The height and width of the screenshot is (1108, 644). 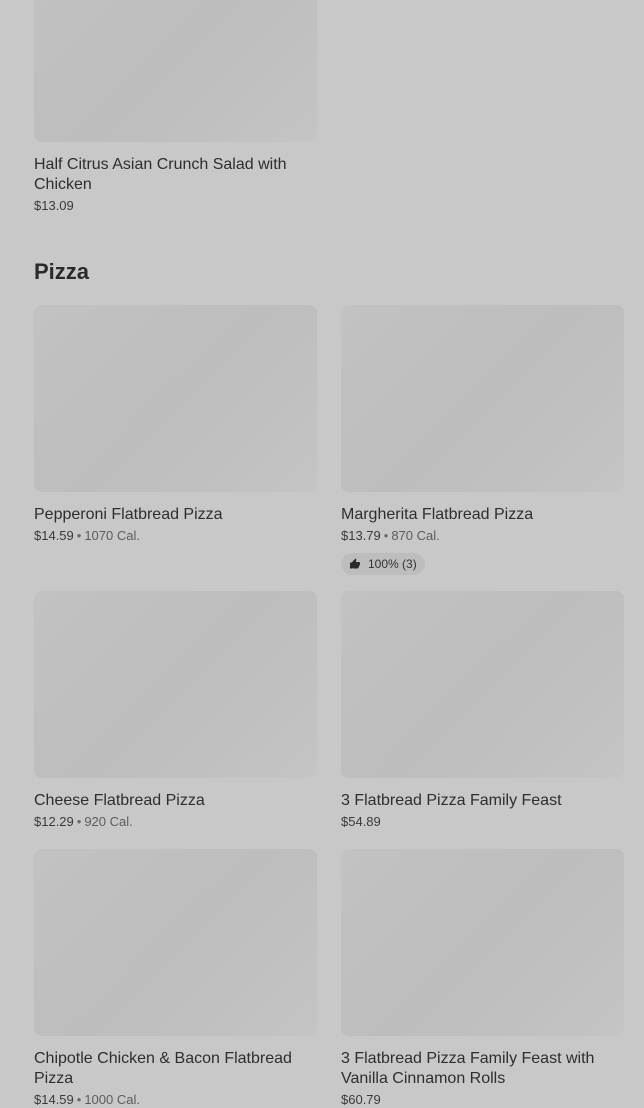 What do you see at coordinates (54, 205) in the screenshot?
I see `item-price: $13.09` at bounding box center [54, 205].